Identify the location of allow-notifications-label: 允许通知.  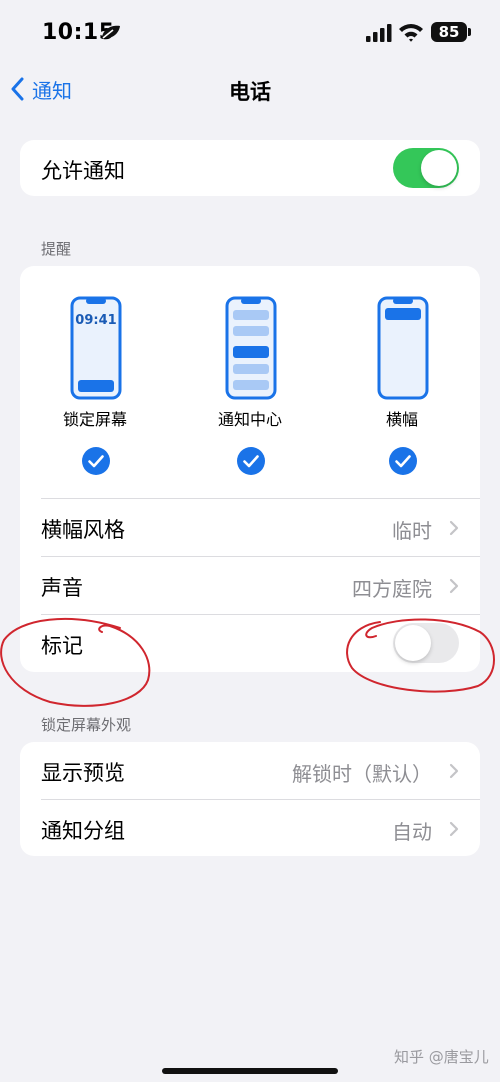
(83, 171).